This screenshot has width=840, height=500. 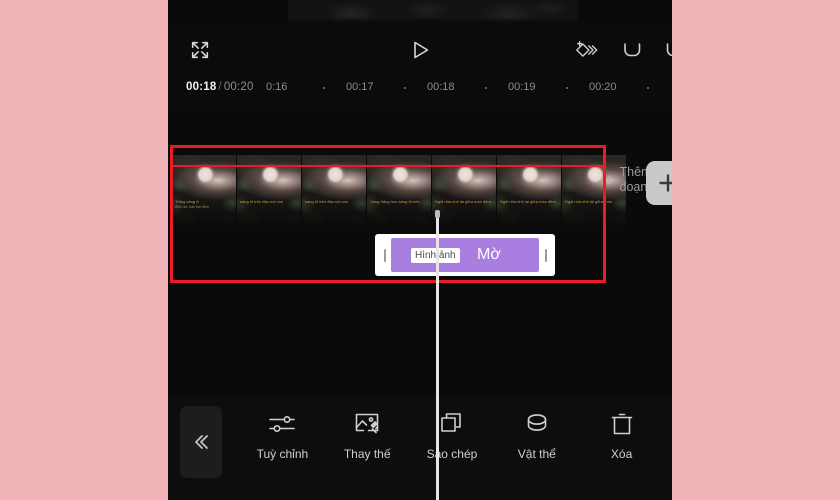 I want to click on play-triangle-icon, so click(x=420, y=50).